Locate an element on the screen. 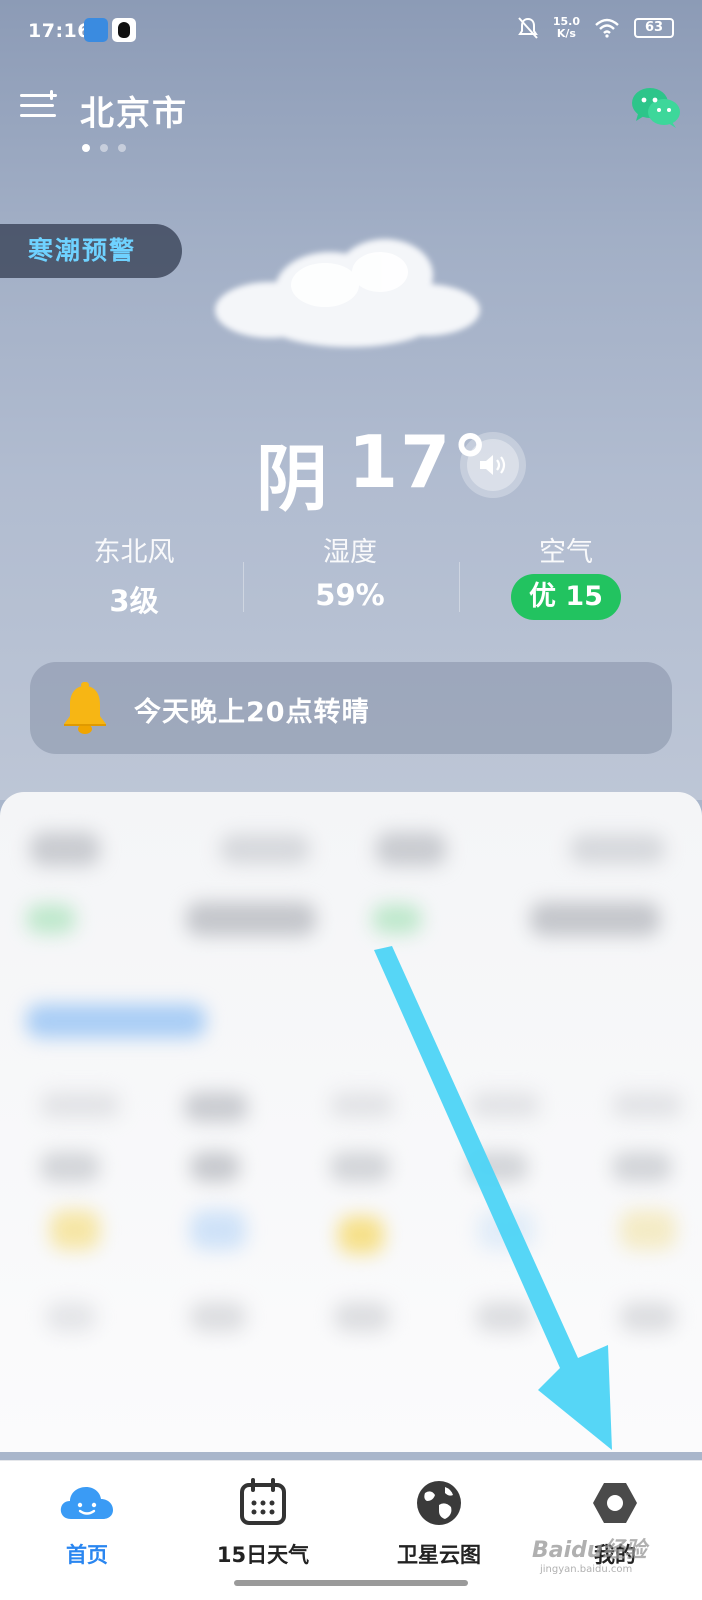 The width and height of the screenshot is (702, 1600). humidity-label: 湿度 is located at coordinates (350, 552).